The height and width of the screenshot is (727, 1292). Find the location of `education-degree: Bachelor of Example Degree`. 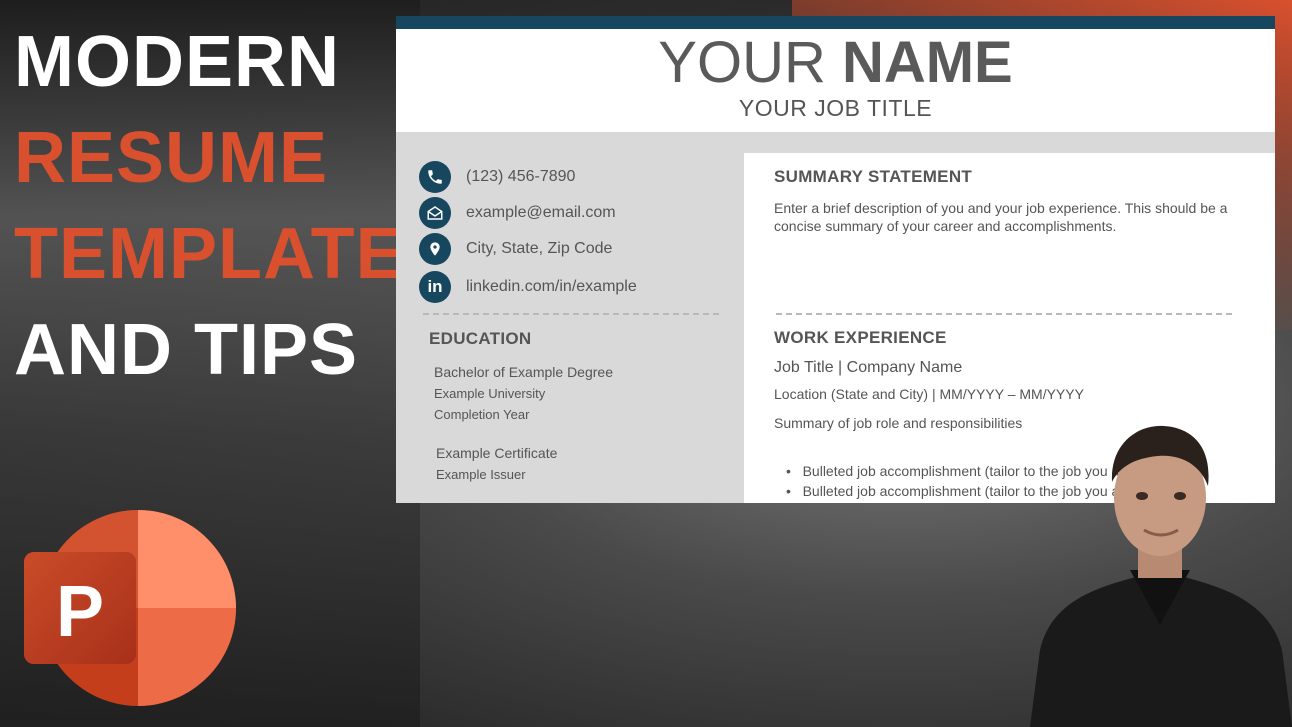

education-degree: Bachelor of Example Degree is located at coordinates (523, 372).